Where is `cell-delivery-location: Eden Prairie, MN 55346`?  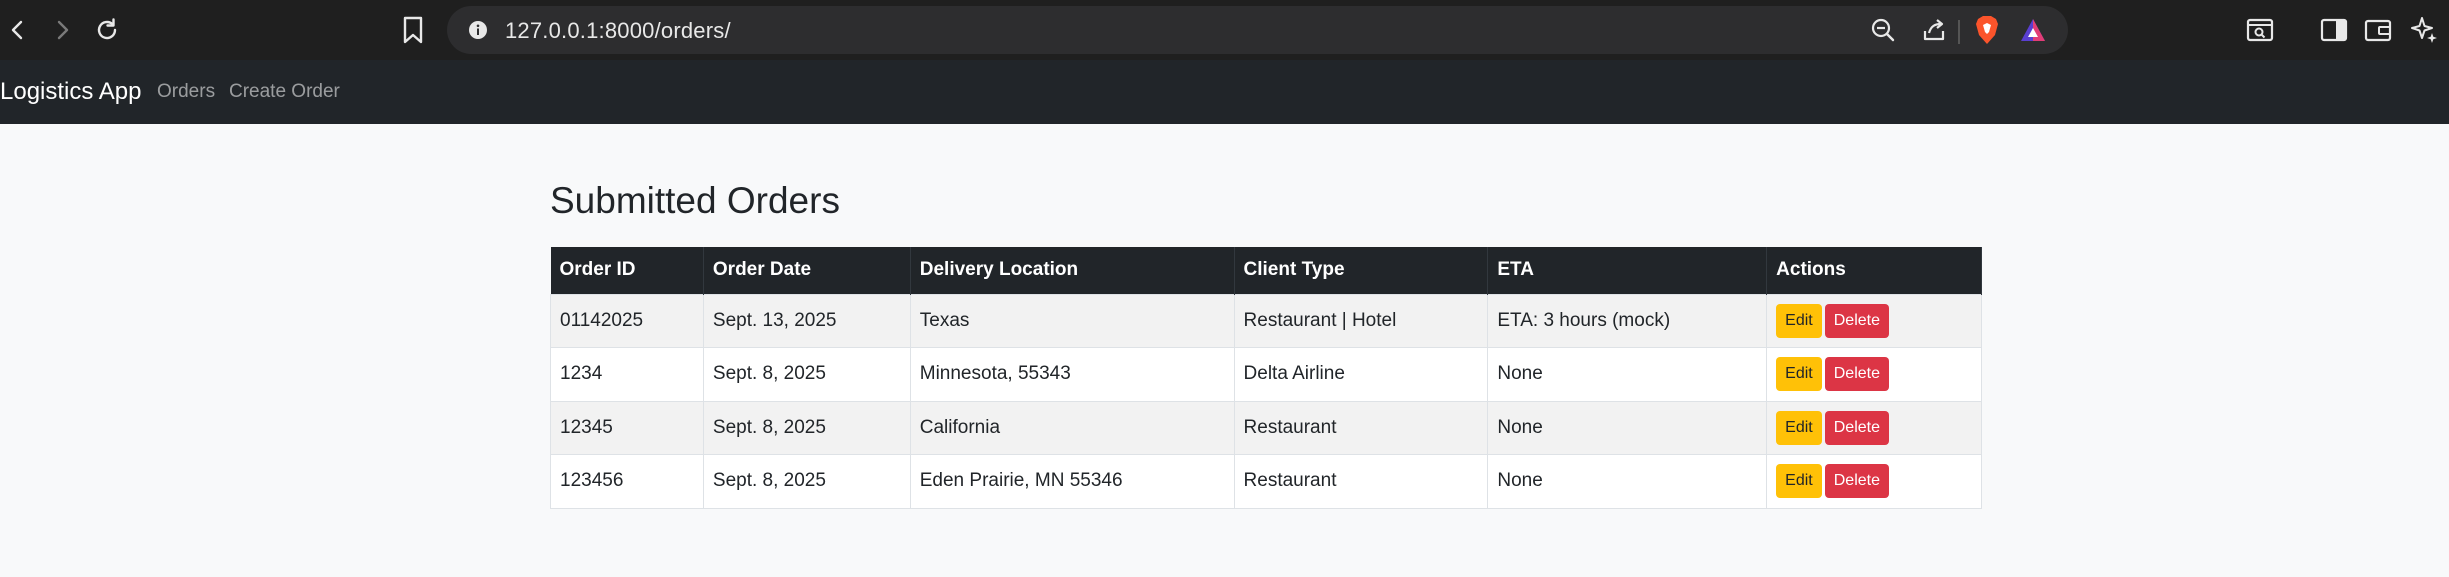
cell-delivery-location: Eden Prairie, MN 55346 is located at coordinates (1072, 481).